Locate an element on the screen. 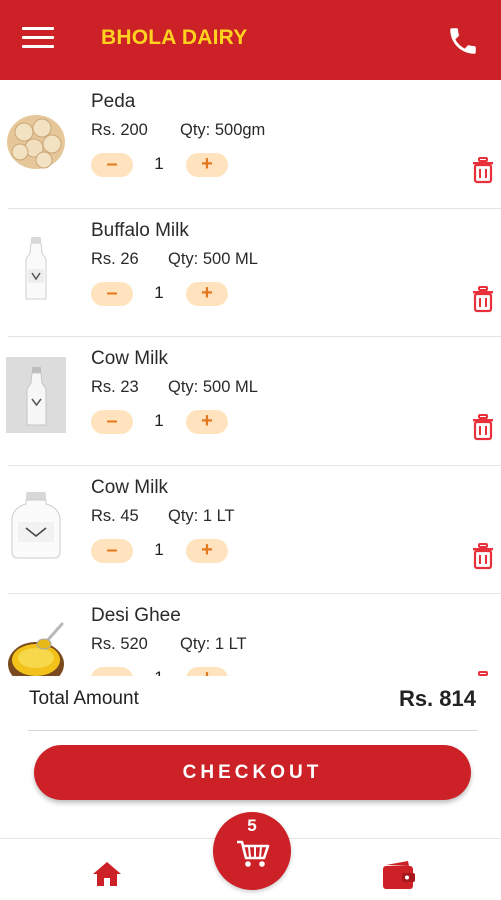 This screenshot has width=501, height=900. cart-item: Buffalo Milk Rs. 26 Qty: 500 ML – 1 + is located at coordinates (250, 273).